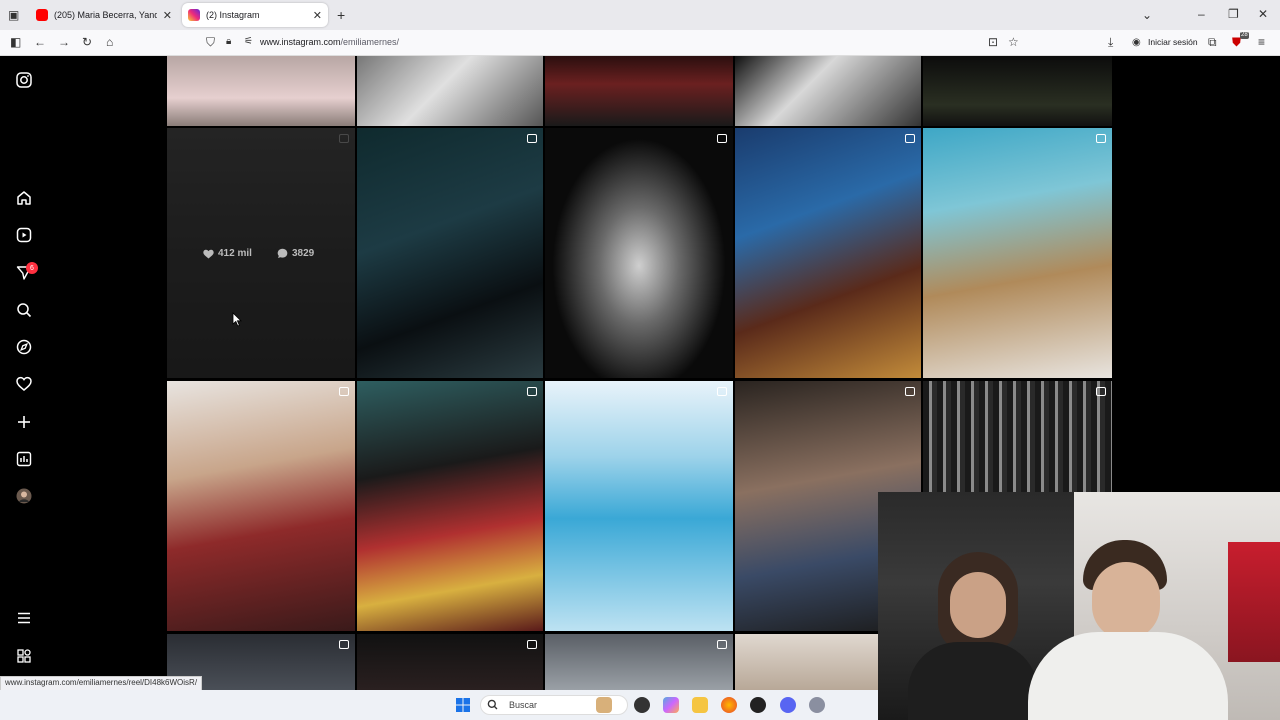 The width and height of the screenshot is (1280, 720). What do you see at coordinates (788, 705) in the screenshot?
I see `discord-icon` at bounding box center [788, 705].